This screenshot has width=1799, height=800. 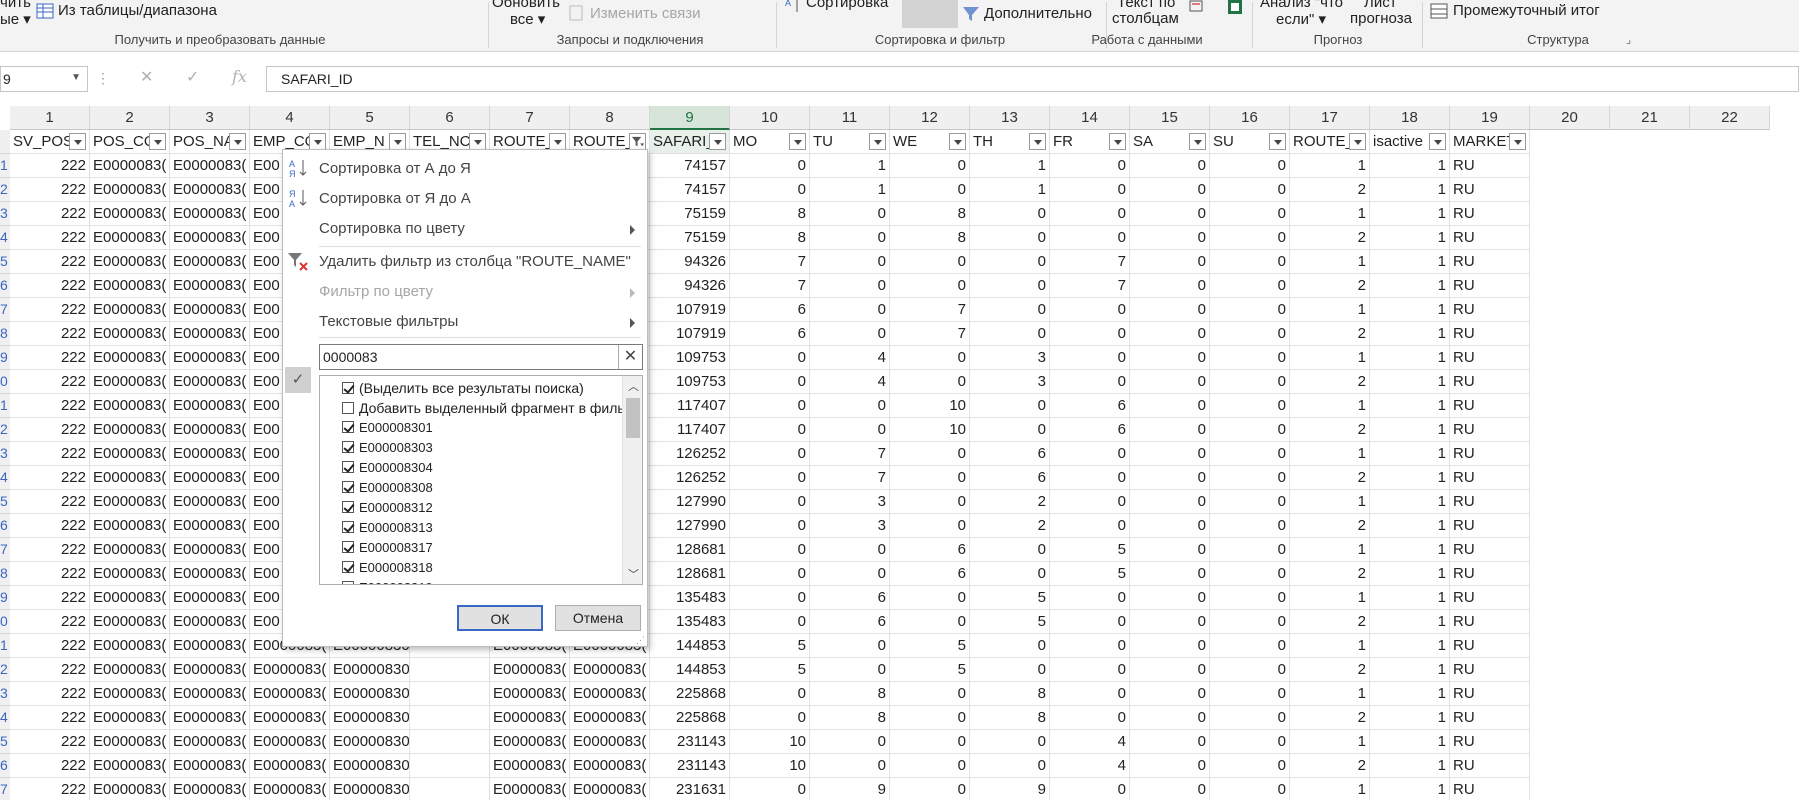 What do you see at coordinates (192, 77) in the screenshot?
I see `enter-icon: ✓` at bounding box center [192, 77].